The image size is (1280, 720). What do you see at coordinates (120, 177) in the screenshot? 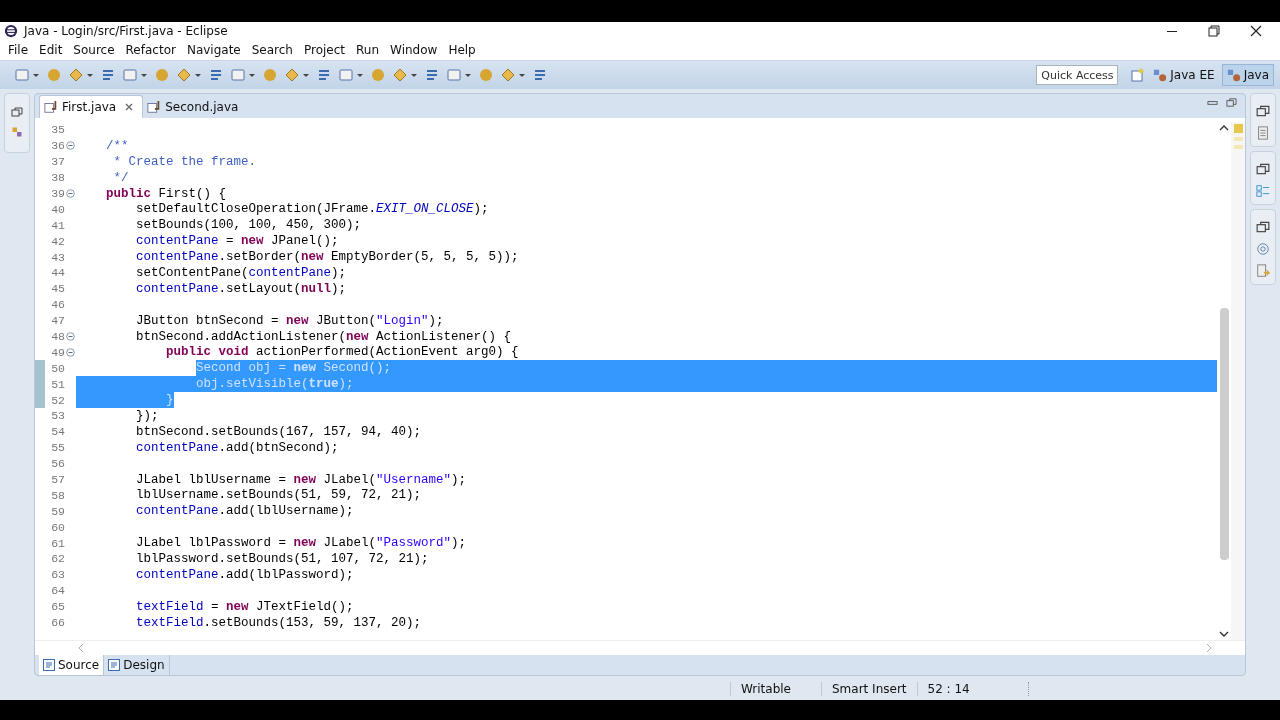
I see `code-line: */` at bounding box center [120, 177].